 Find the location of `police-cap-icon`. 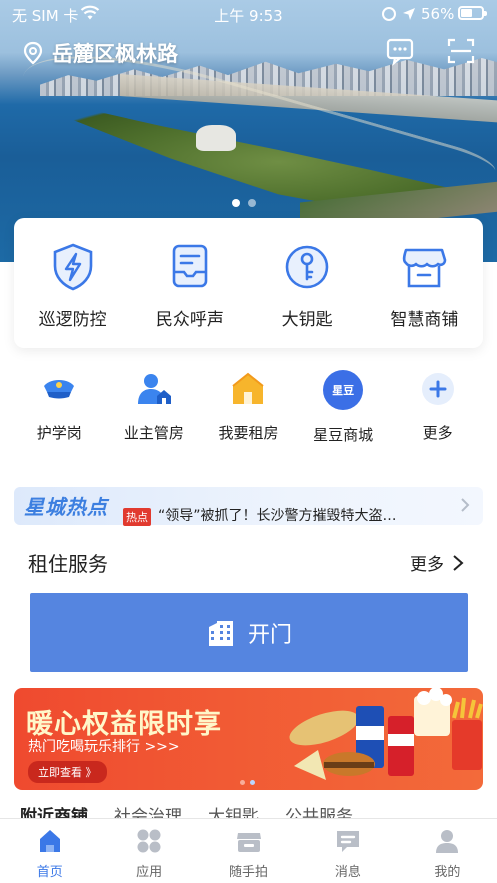

police-cap-icon is located at coordinates (59, 389).